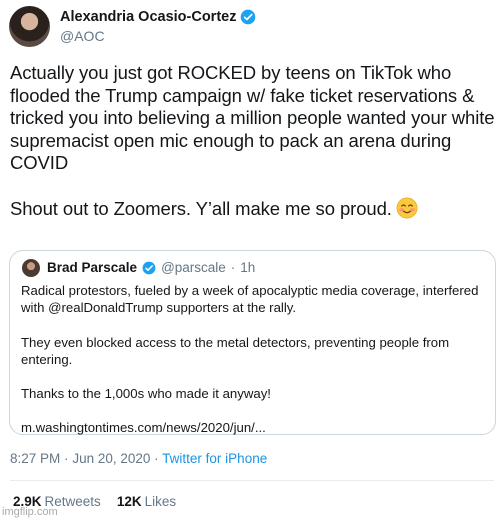 The height and width of the screenshot is (519, 500). I want to click on likes-label: Likes, so click(160, 501).